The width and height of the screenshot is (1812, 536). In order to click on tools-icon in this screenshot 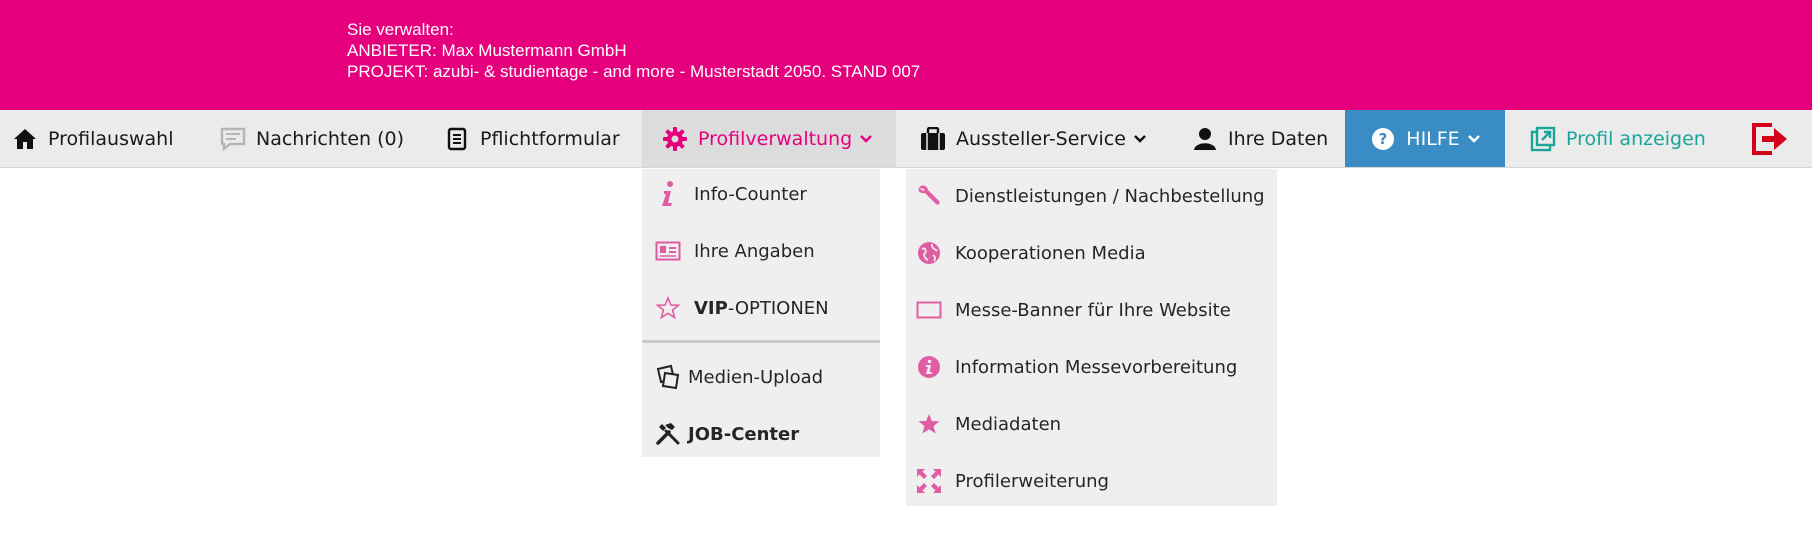, I will do `click(668, 434)`.